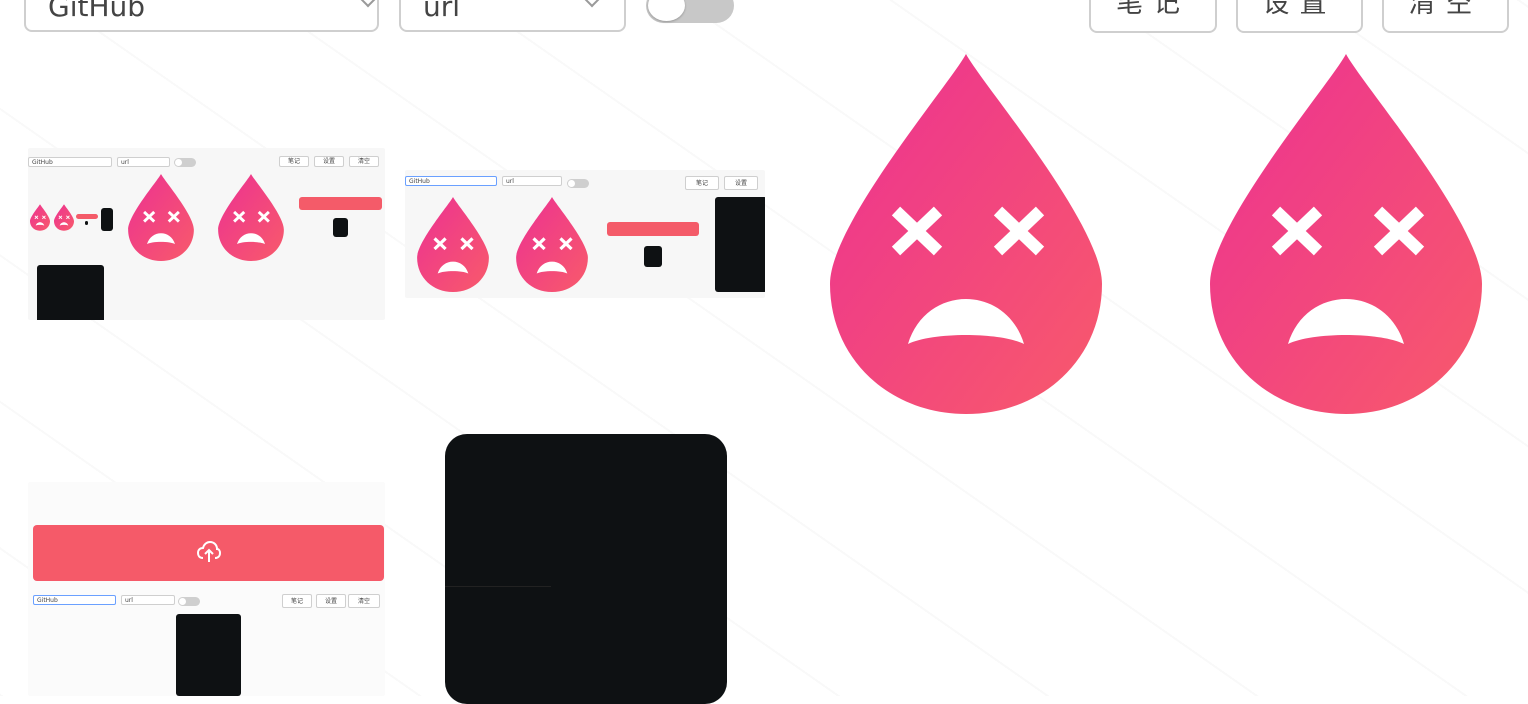 Image resolution: width=1528 pixels, height=704 pixels. What do you see at coordinates (498, 586) in the screenshot?
I see `tile-divider` at bounding box center [498, 586].